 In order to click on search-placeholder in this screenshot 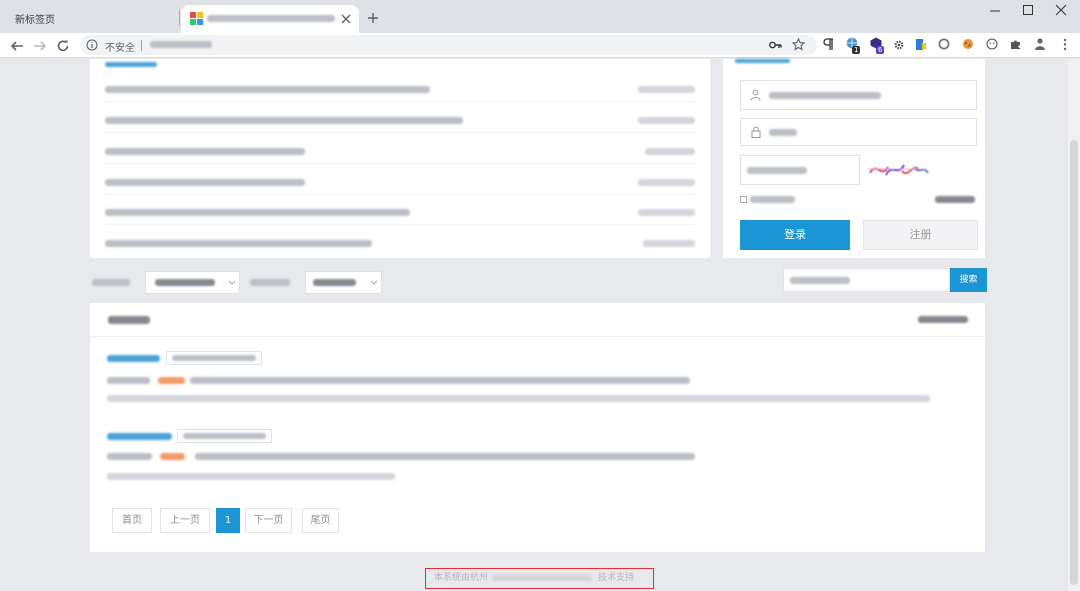, I will do `click(820, 280)`.